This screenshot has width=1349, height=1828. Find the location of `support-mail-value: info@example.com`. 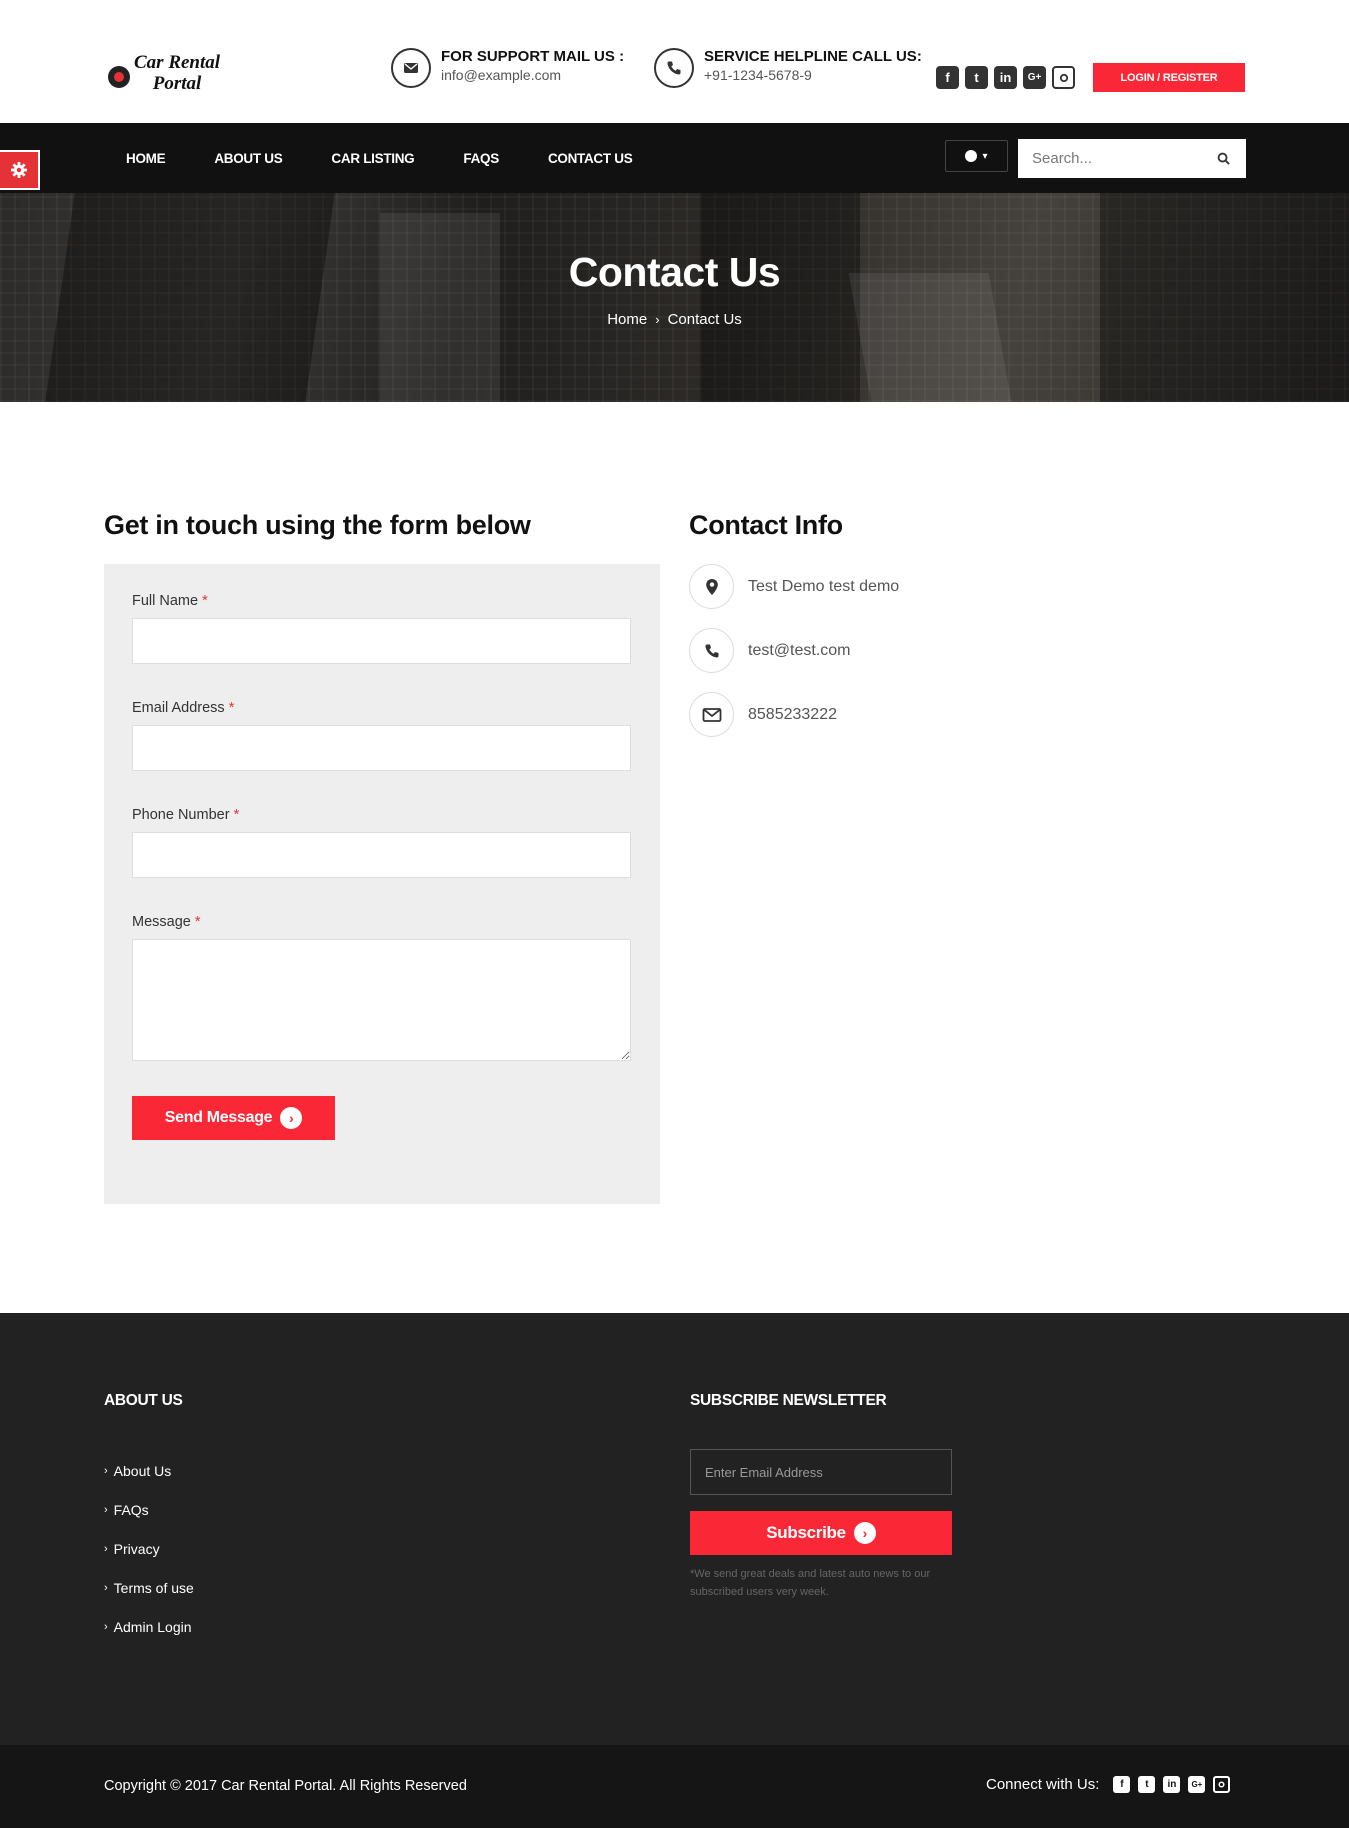

support-mail-value: info@example.com is located at coordinates (532, 75).